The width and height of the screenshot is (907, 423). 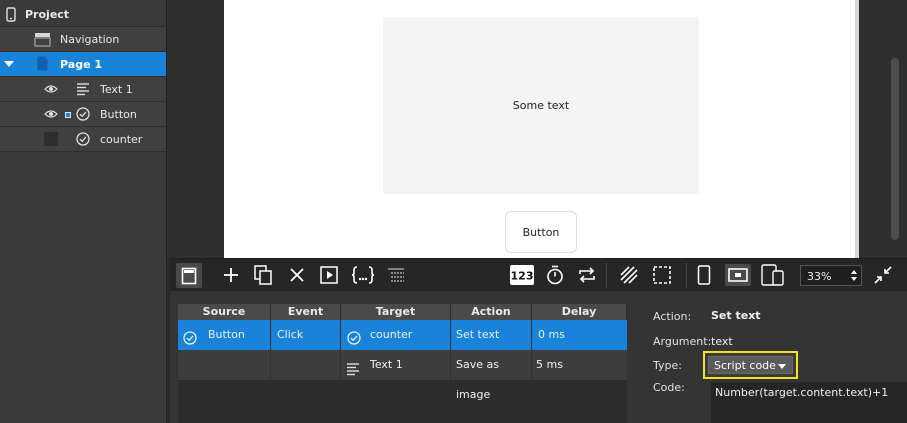 I want to click on canvas-button-label: Button, so click(x=541, y=232).